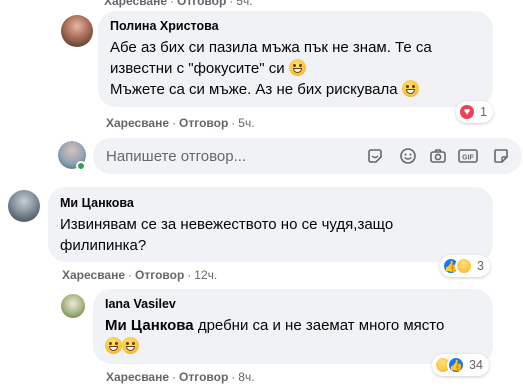 This screenshot has height=386, width=523. What do you see at coordinates (438, 156) in the screenshot?
I see `camera-icon` at bounding box center [438, 156].